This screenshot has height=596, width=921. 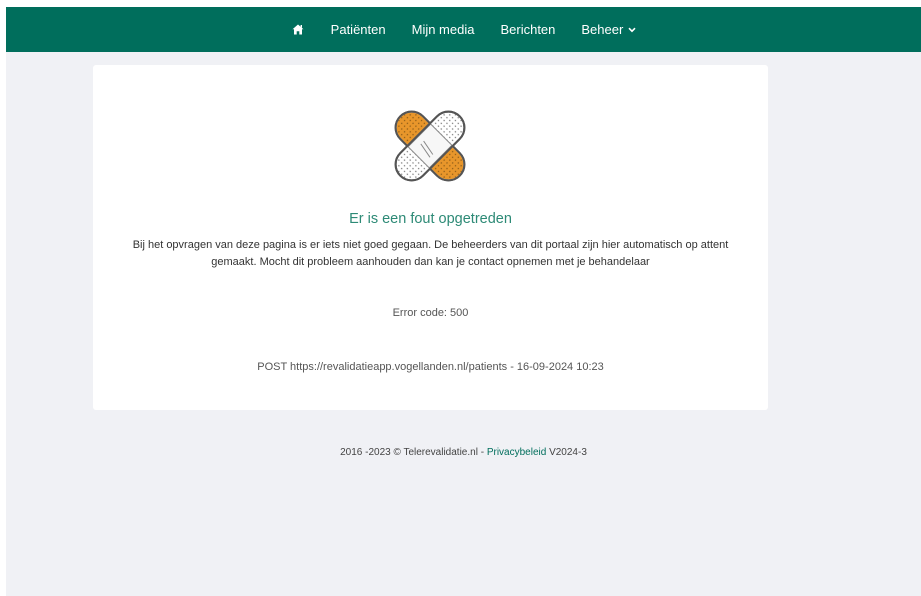 I want to click on nav-item-label: Patiënten, so click(x=358, y=29).